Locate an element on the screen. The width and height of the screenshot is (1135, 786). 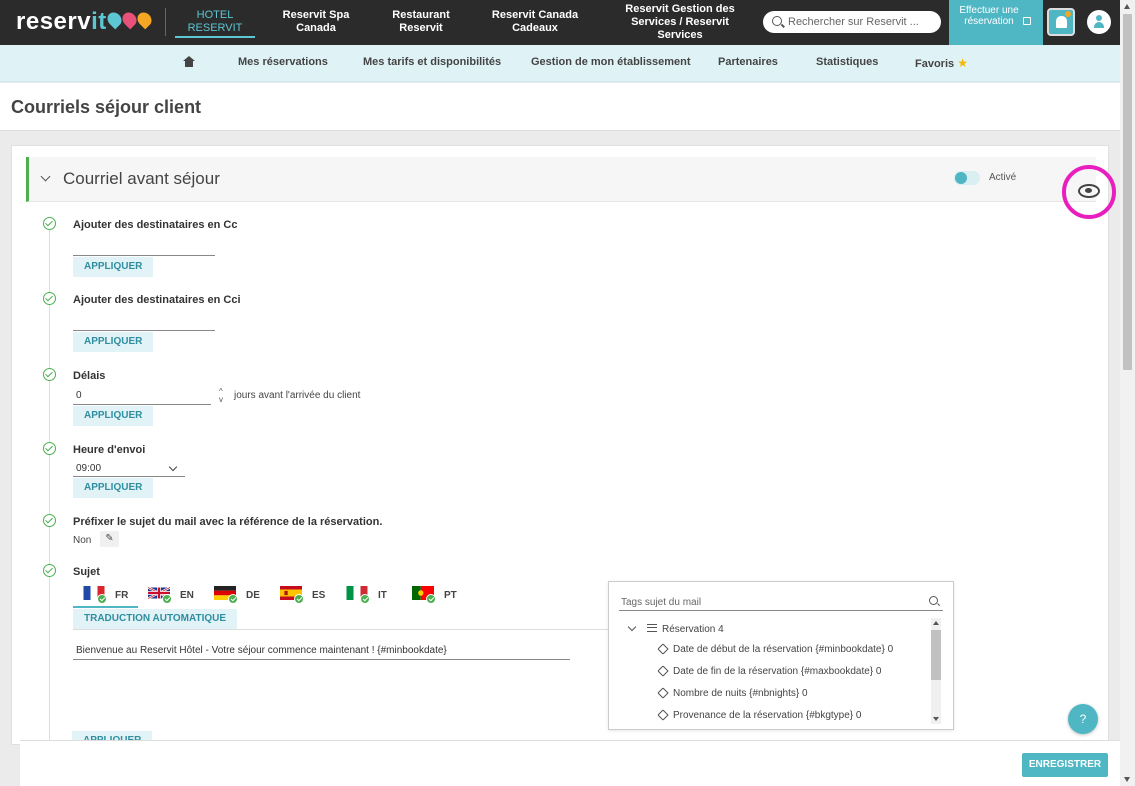
help-button: ? is located at coordinates (1083, 719).